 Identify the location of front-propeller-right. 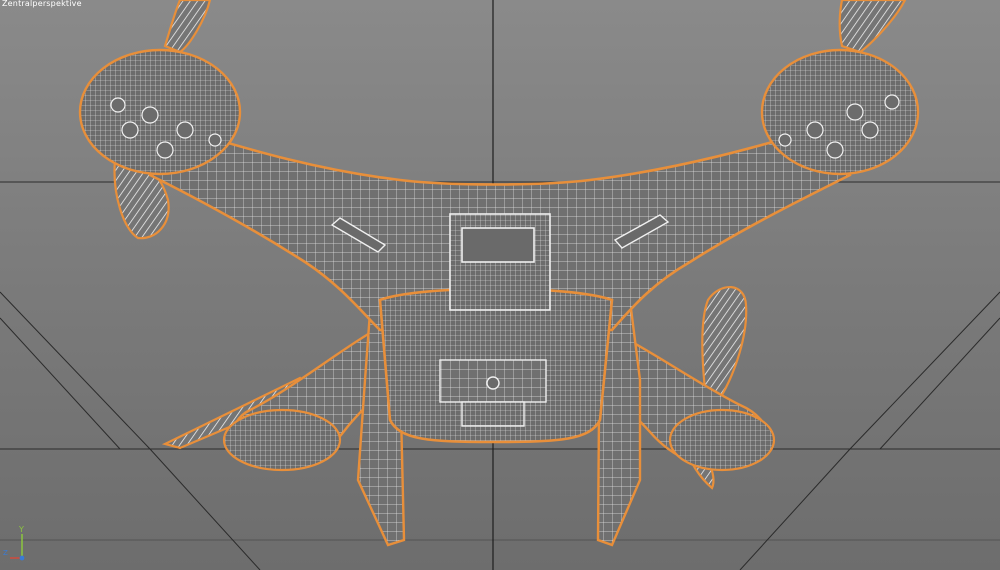
(872, 27).